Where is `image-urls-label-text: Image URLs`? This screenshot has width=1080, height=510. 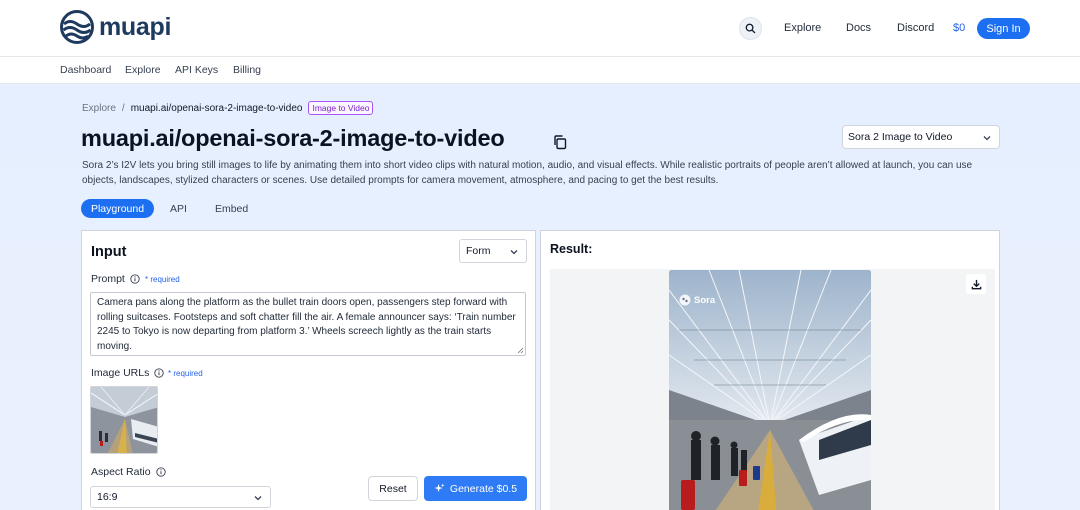 image-urls-label-text: Image URLs is located at coordinates (120, 373).